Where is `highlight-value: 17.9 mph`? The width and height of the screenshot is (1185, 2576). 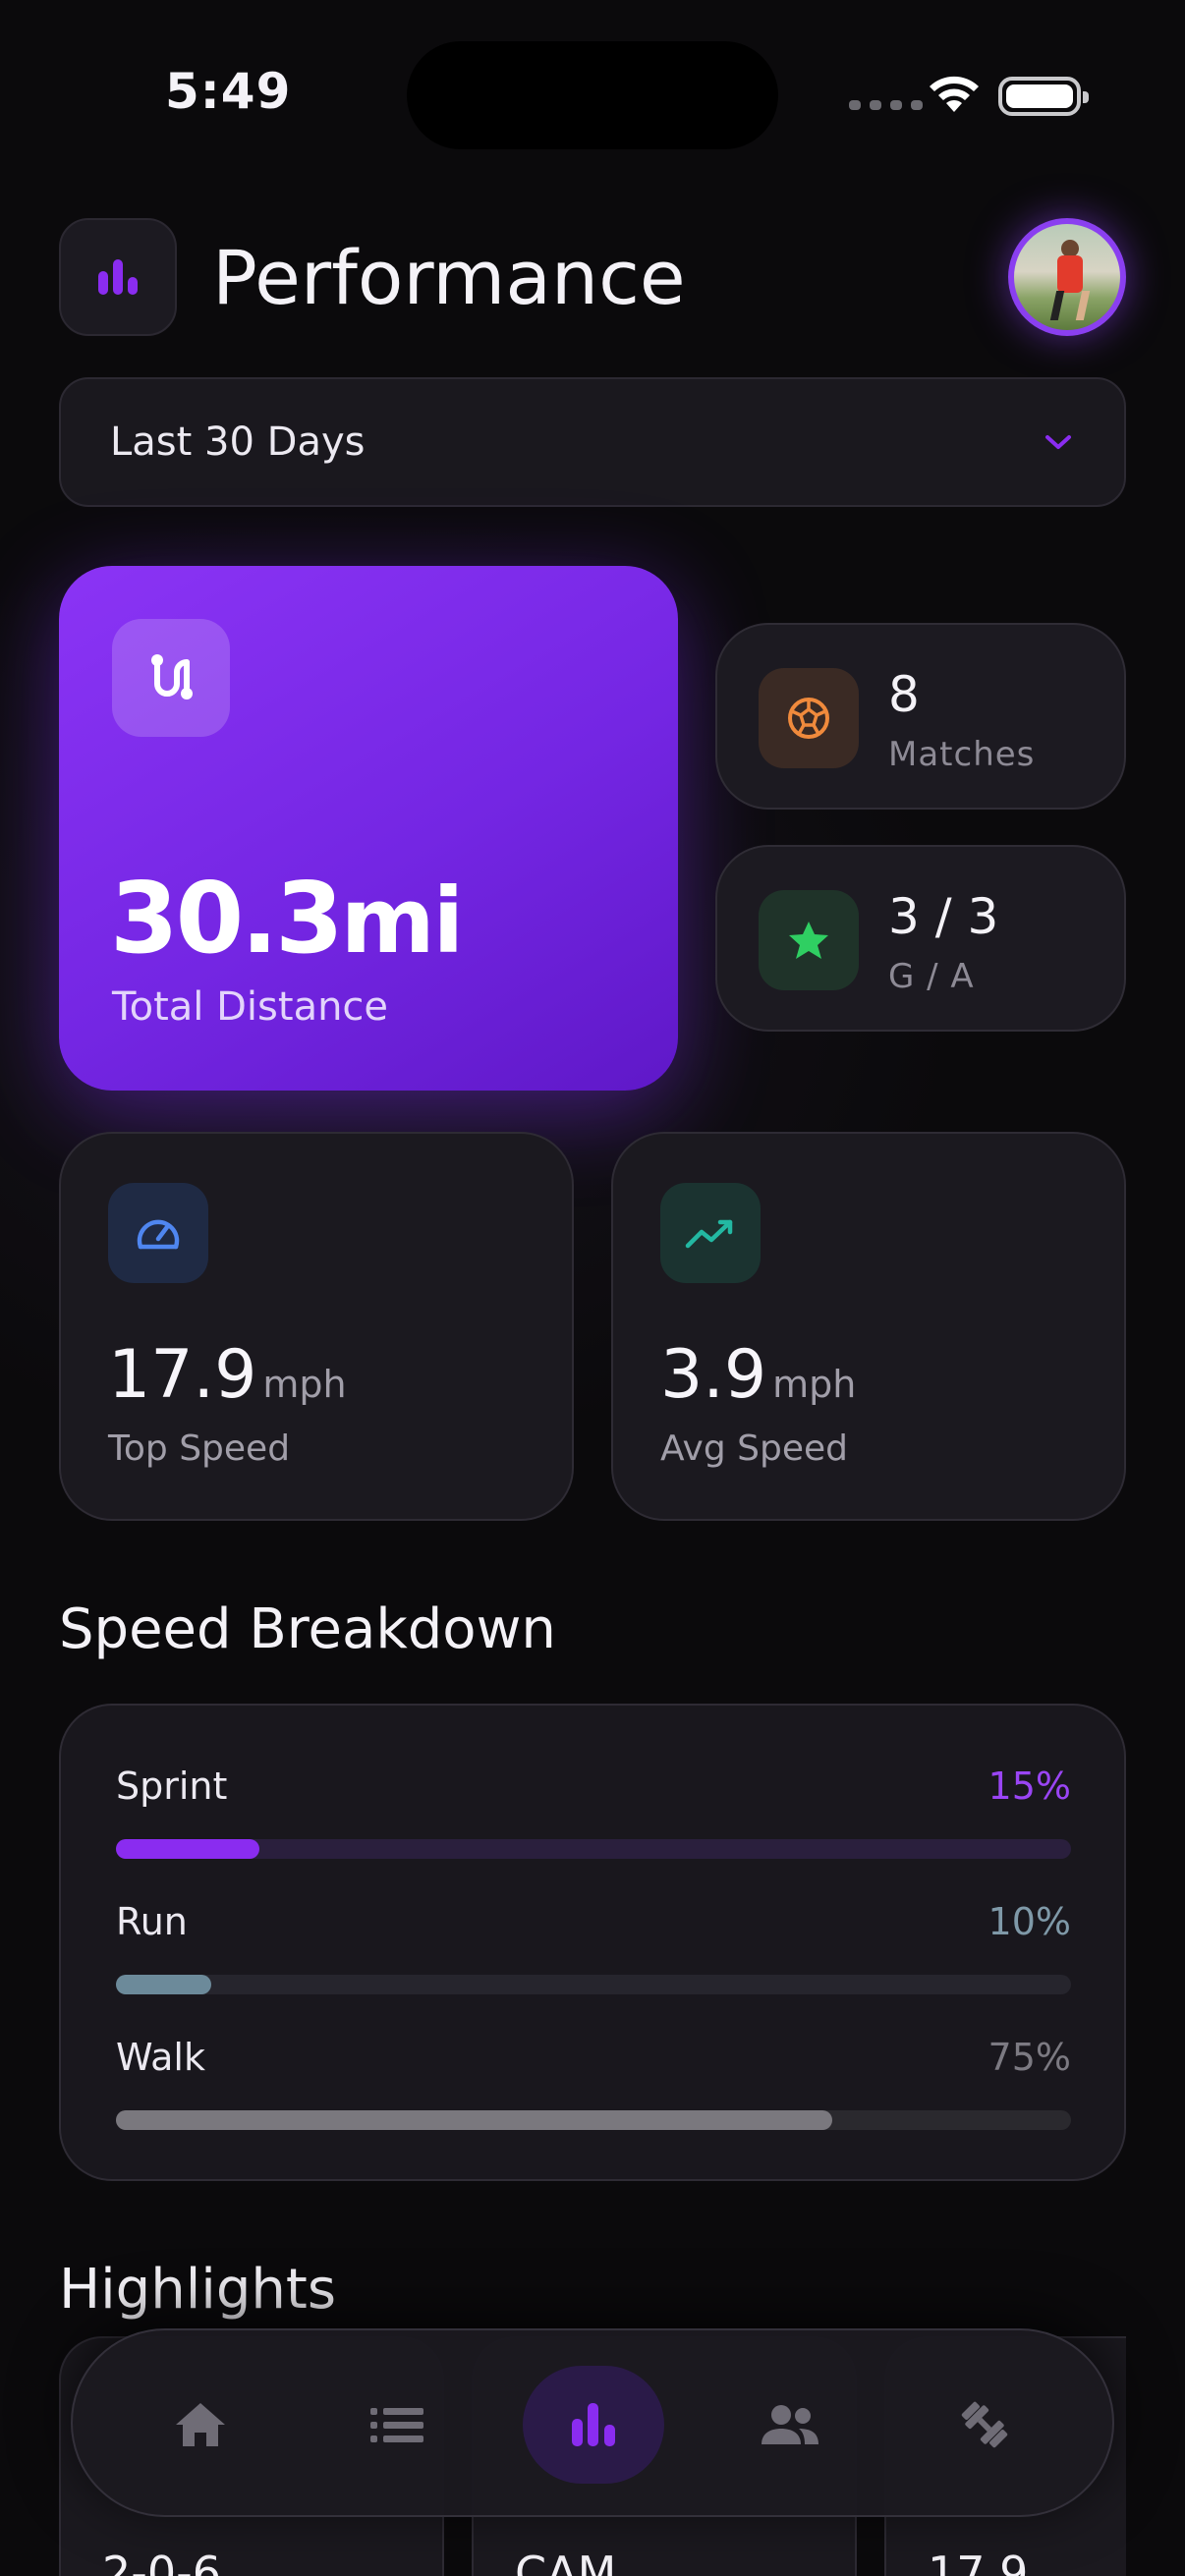
highlight-value: 17.9 mph is located at coordinates (979, 2561).